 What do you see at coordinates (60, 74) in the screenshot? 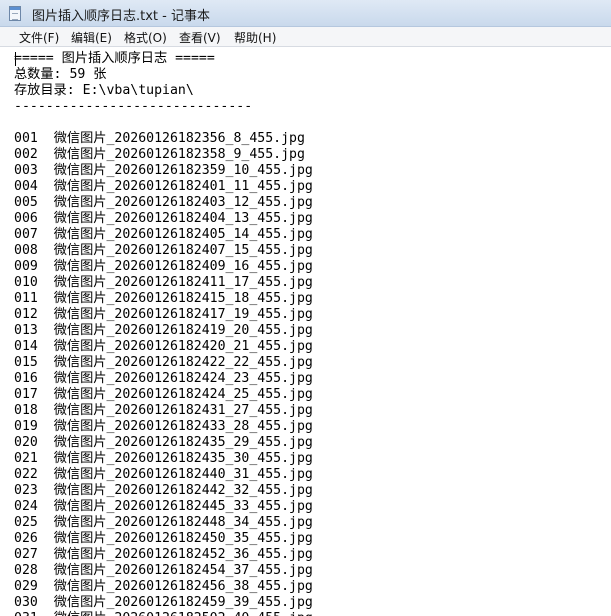
I see `text-line: 总数量: 59 张` at bounding box center [60, 74].